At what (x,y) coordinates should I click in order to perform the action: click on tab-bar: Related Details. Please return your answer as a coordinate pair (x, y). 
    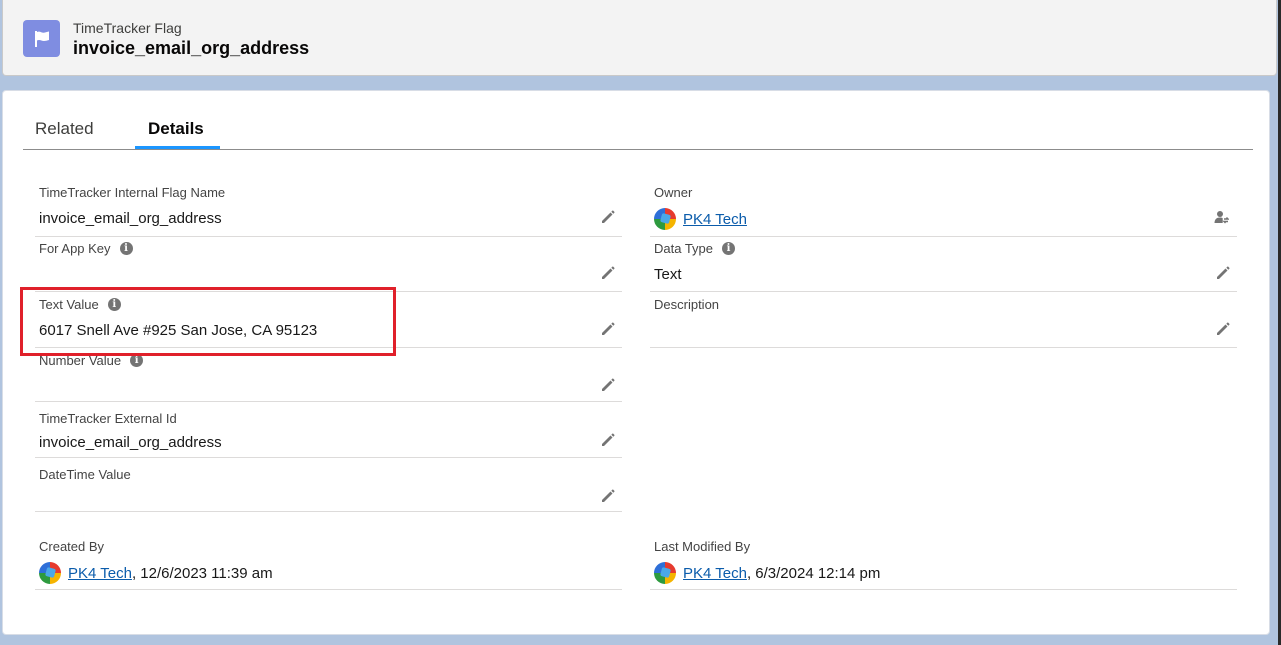
    Looking at the image, I should click on (638, 120).